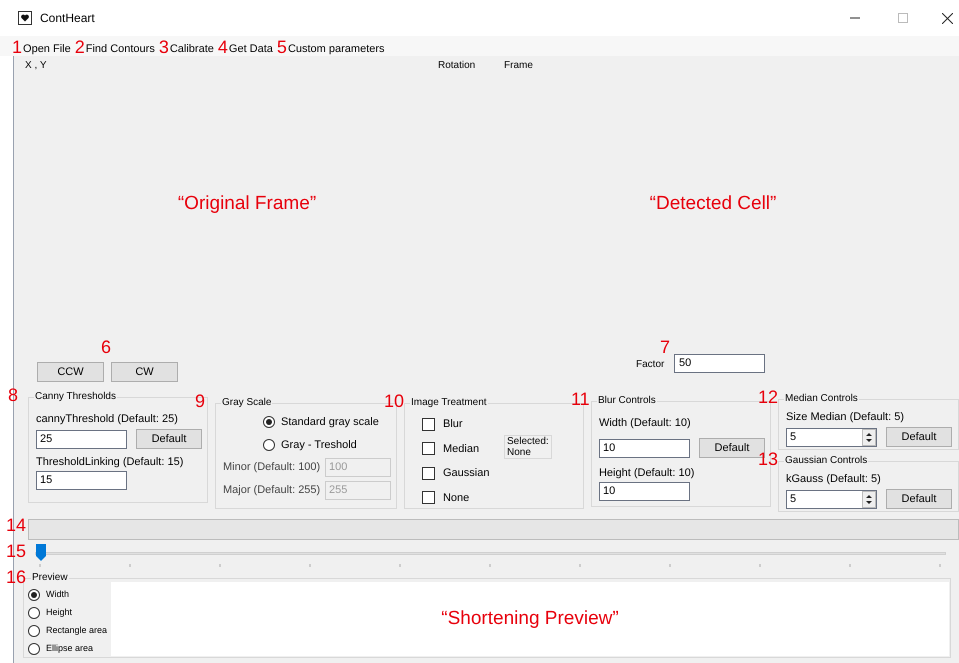 This screenshot has width=959, height=663. Describe the element at coordinates (13, 395) in the screenshot. I see `annotation-number: 8` at that location.